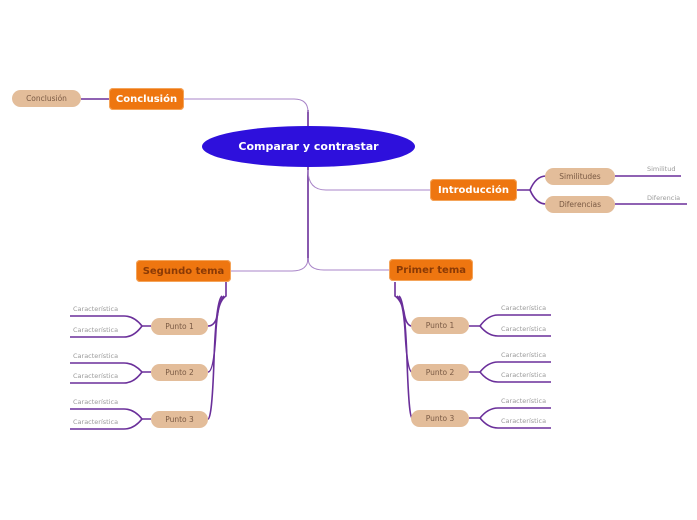 The width and height of the screenshot is (697, 520). I want to click on topic-conclusion-label: Conclusión, so click(146, 99).